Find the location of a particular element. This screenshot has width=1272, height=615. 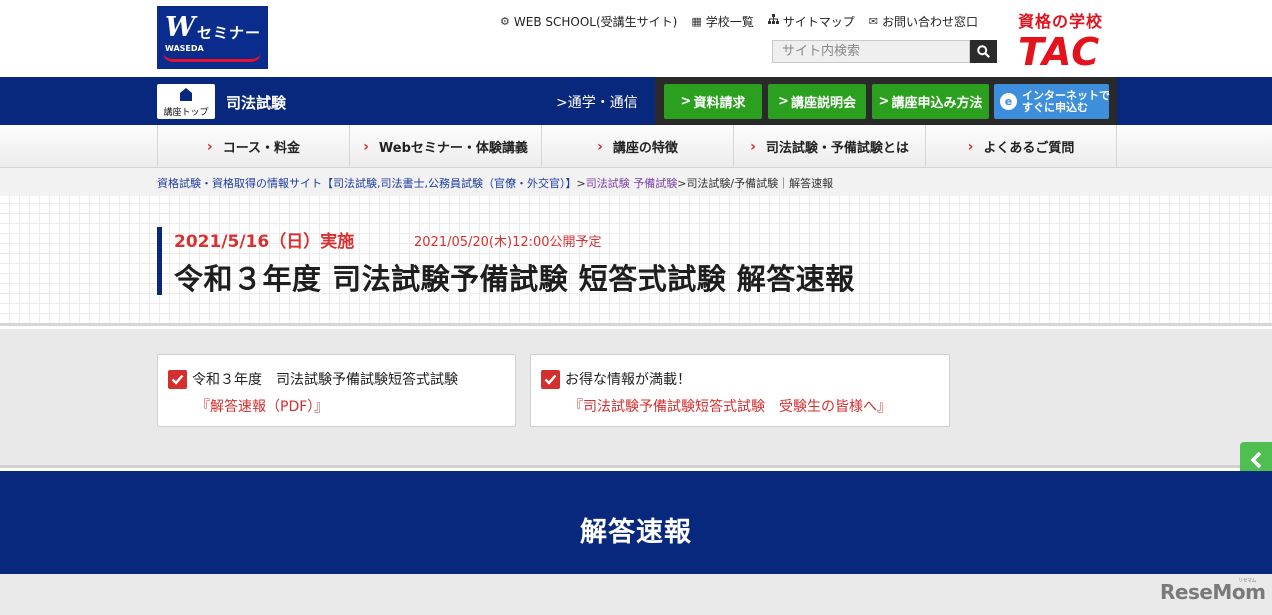

nav-item-courses: › コース・料金 is located at coordinates (253, 146).